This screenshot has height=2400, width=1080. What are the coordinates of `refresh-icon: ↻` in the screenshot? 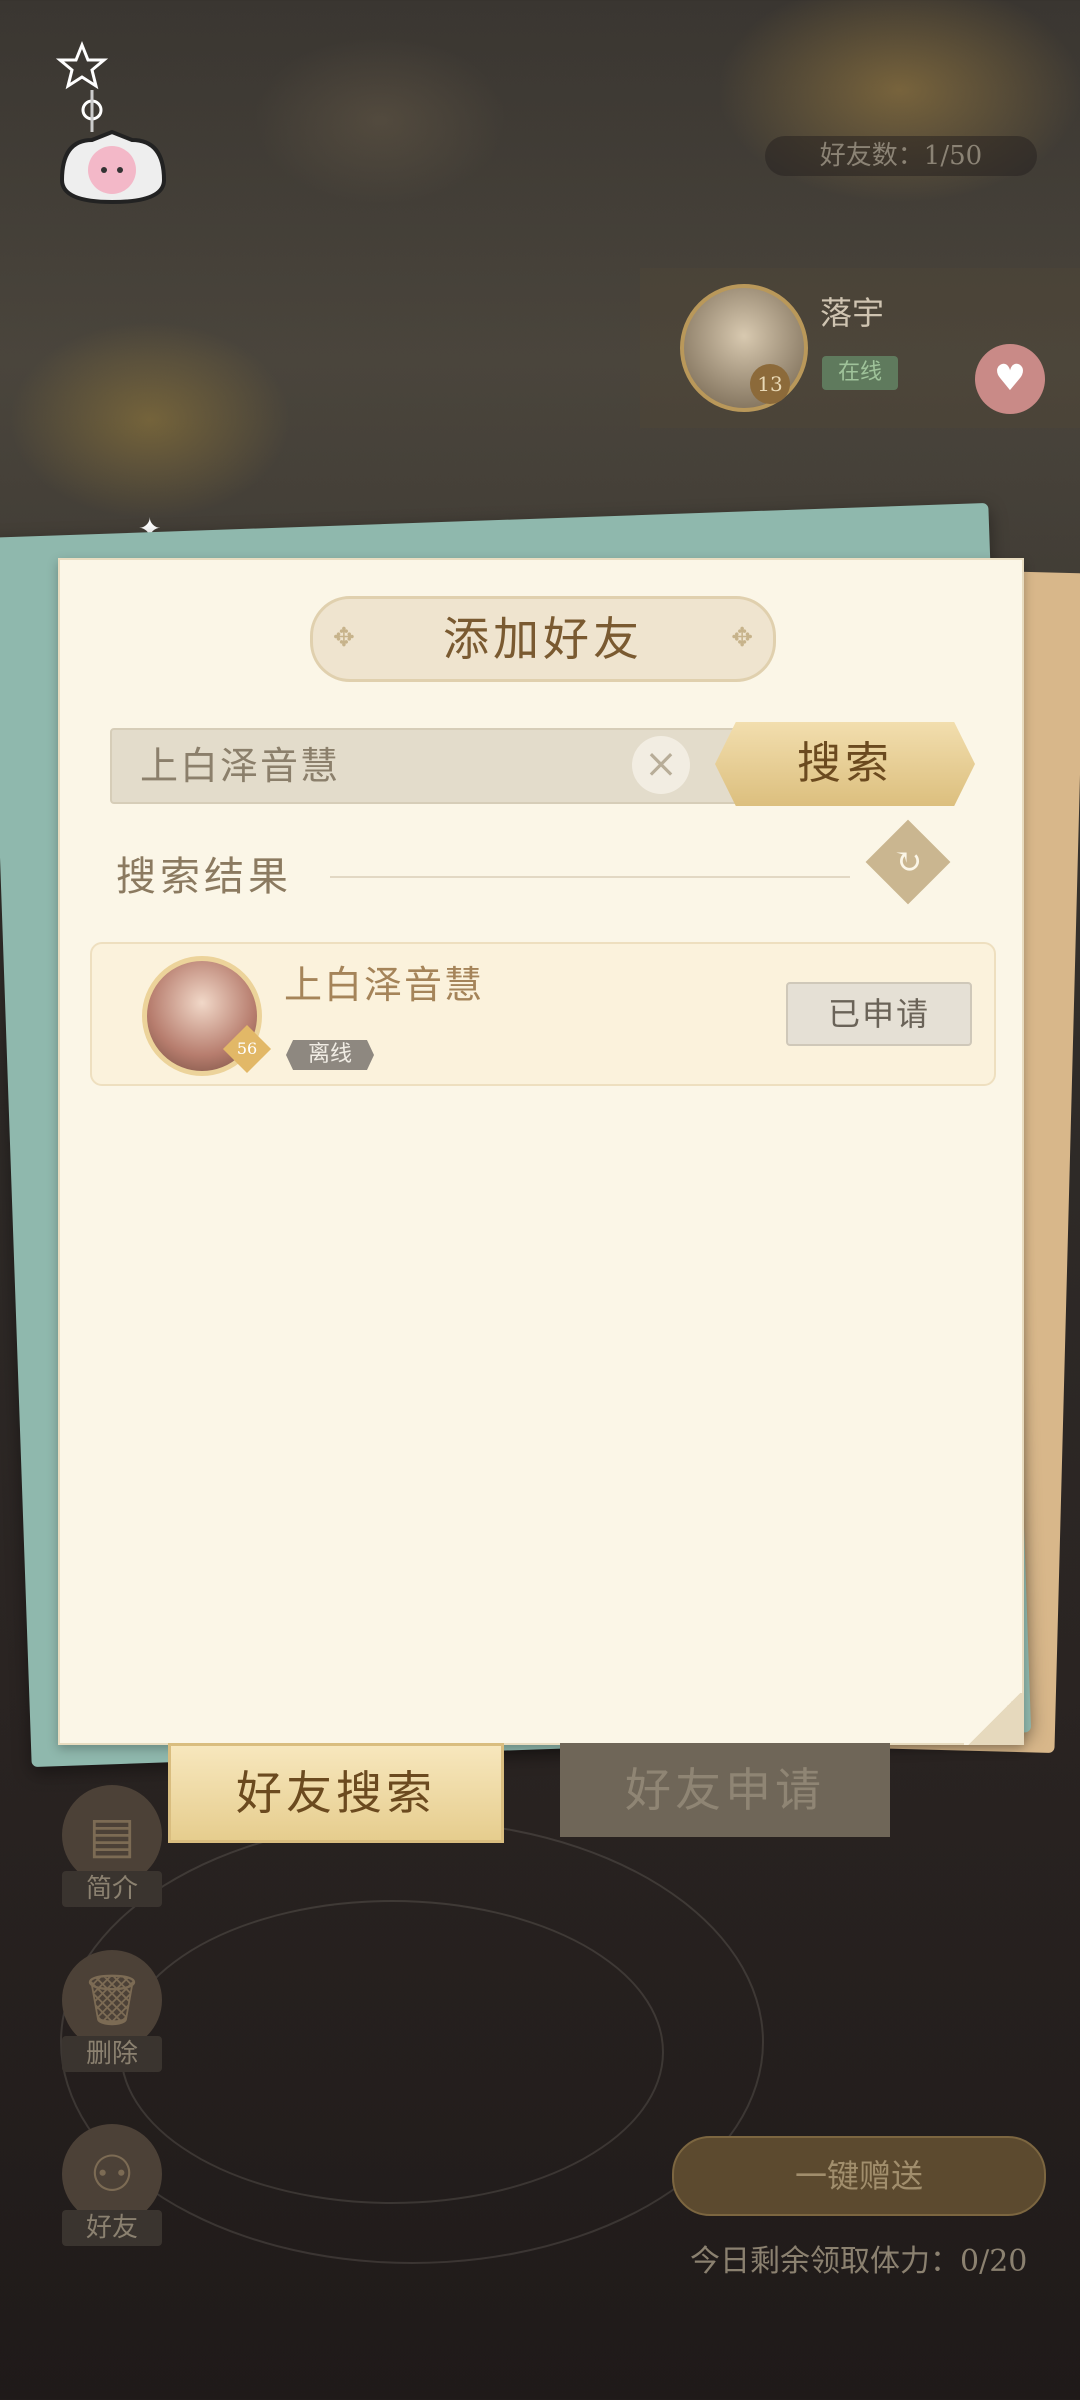 It's located at (908, 862).